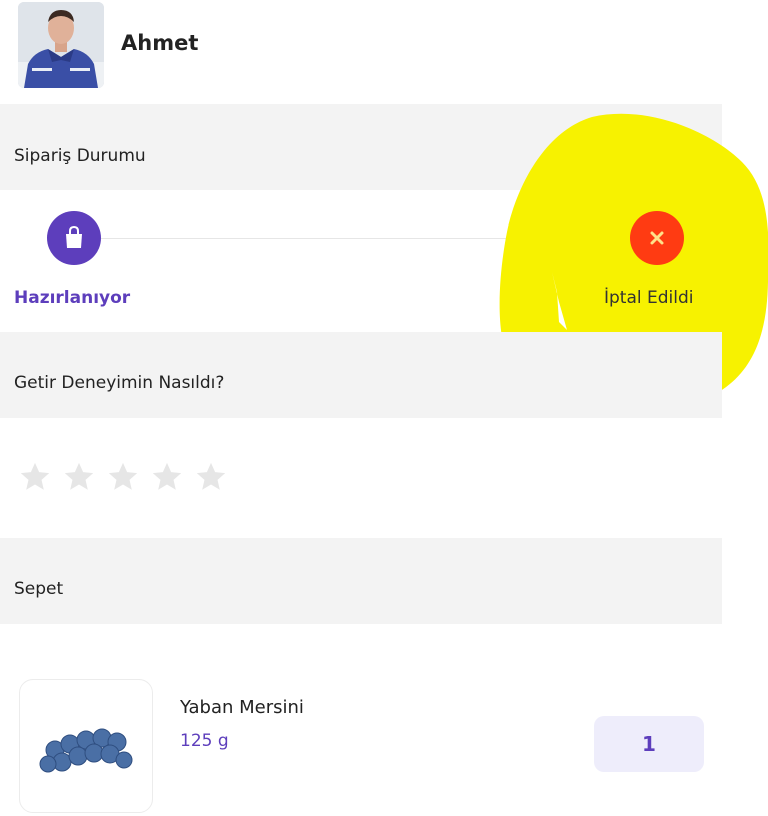 The image size is (768, 816). What do you see at coordinates (61, 45) in the screenshot?
I see `avatar` at bounding box center [61, 45].